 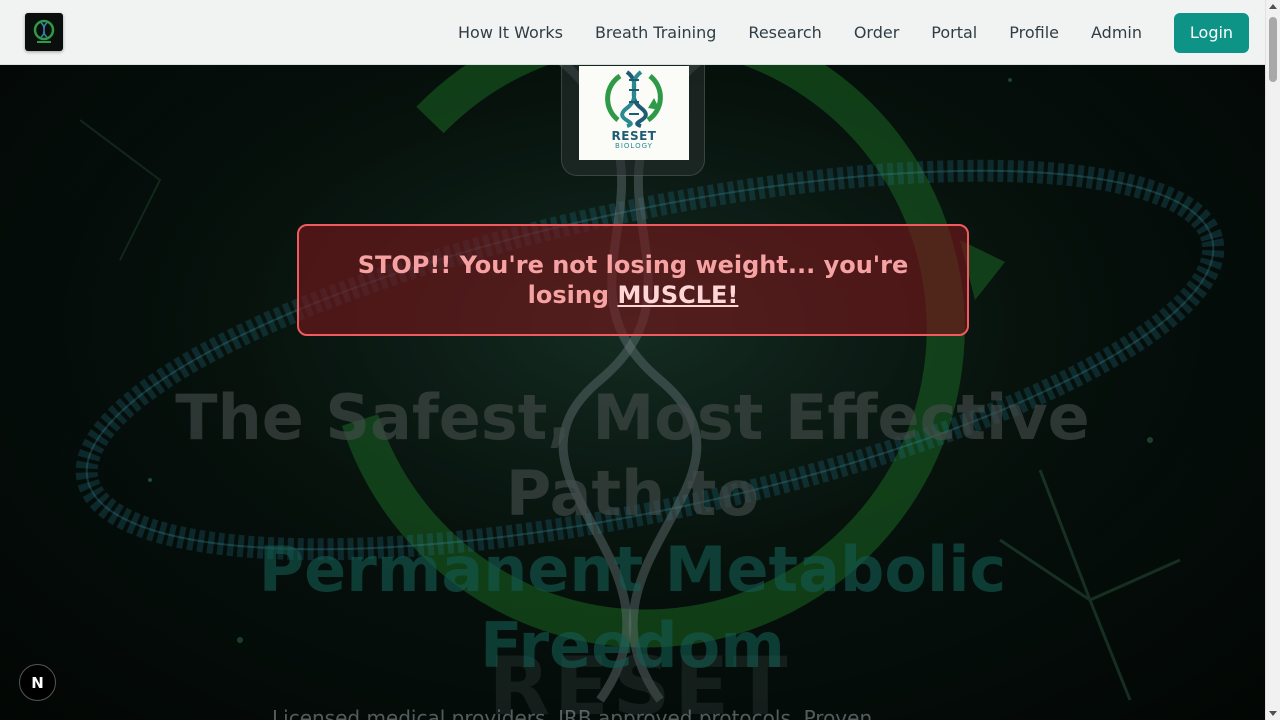 What do you see at coordinates (632, 607) in the screenshot?
I see `hero-headline-line2: Permanent Metabolic Freedom` at bounding box center [632, 607].